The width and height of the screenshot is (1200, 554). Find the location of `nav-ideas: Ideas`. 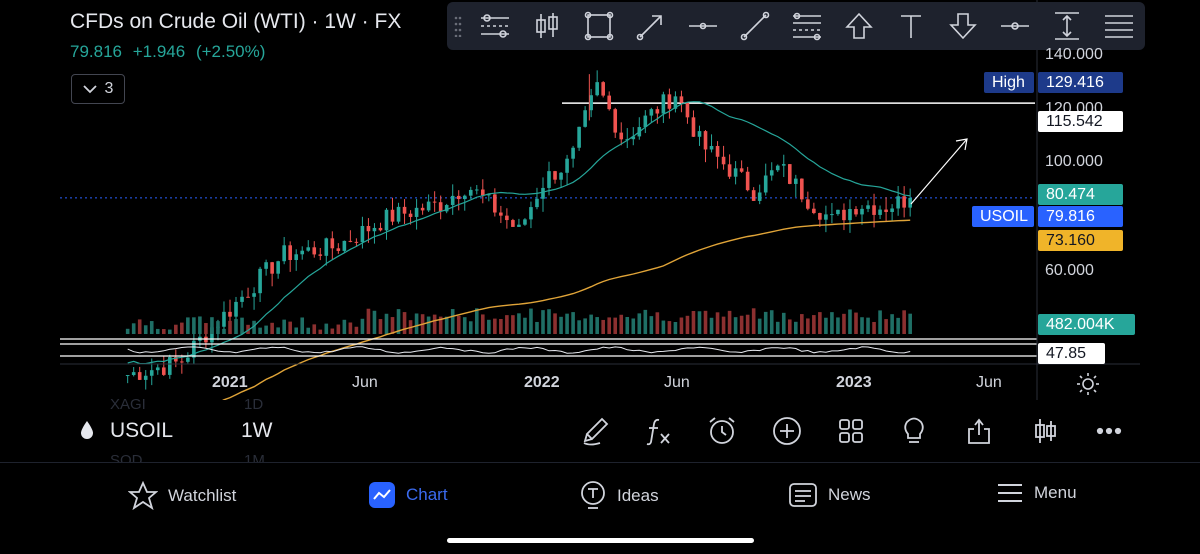

nav-ideas: Ideas is located at coordinates (619, 496).